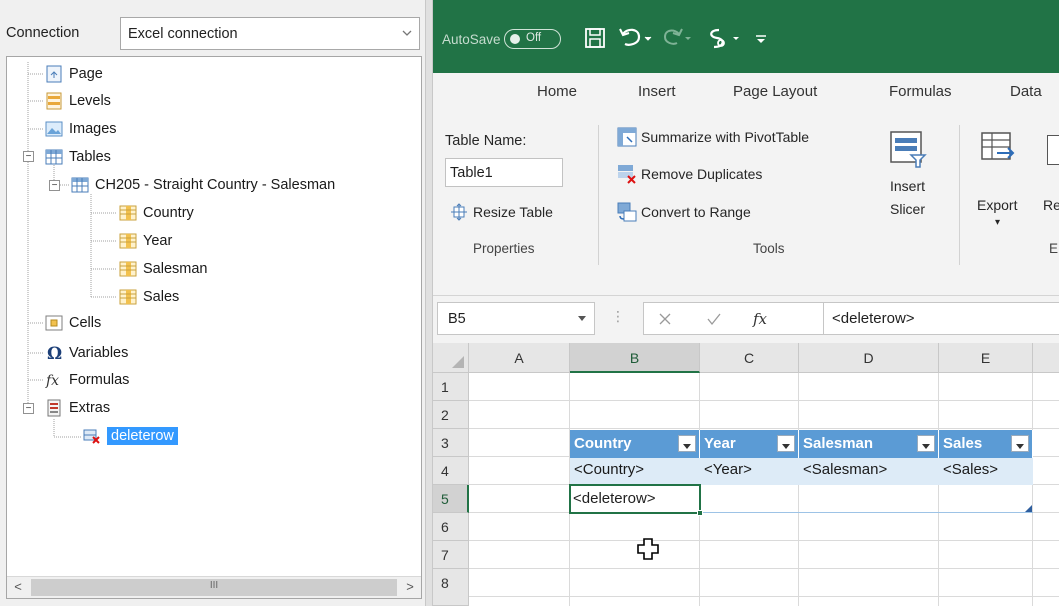 The width and height of the screenshot is (1059, 606). I want to click on column-header-d: D, so click(869, 358).